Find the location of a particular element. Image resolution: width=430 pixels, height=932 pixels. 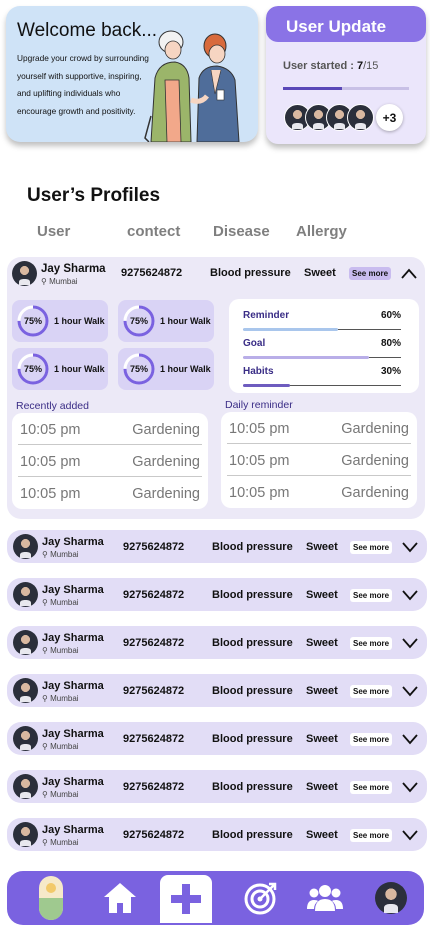

nav-home is located at coordinates (120, 898).